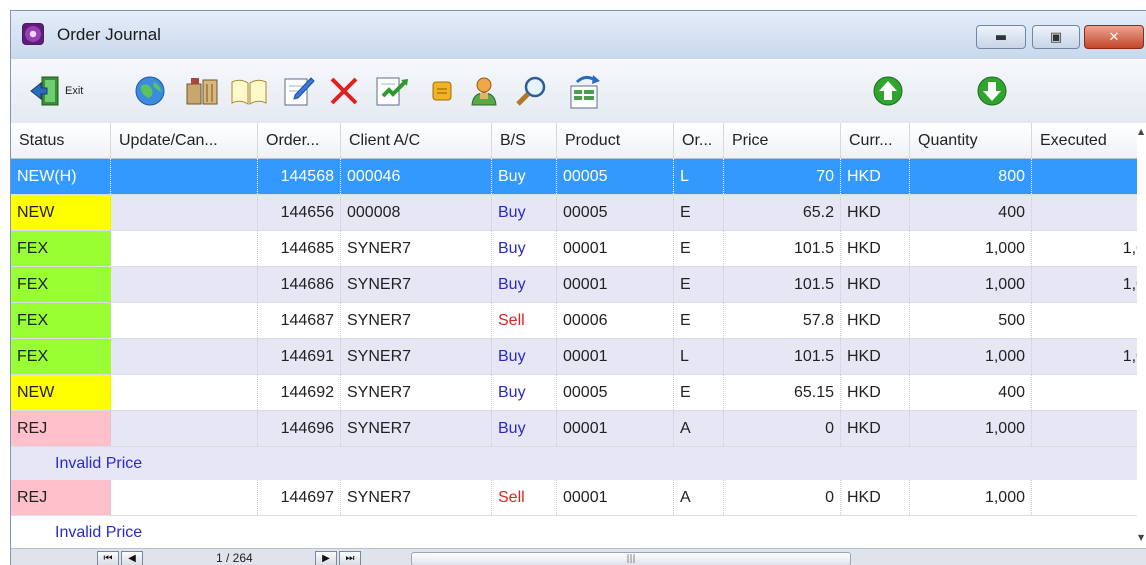  I want to click on globe-button, so click(150, 91).